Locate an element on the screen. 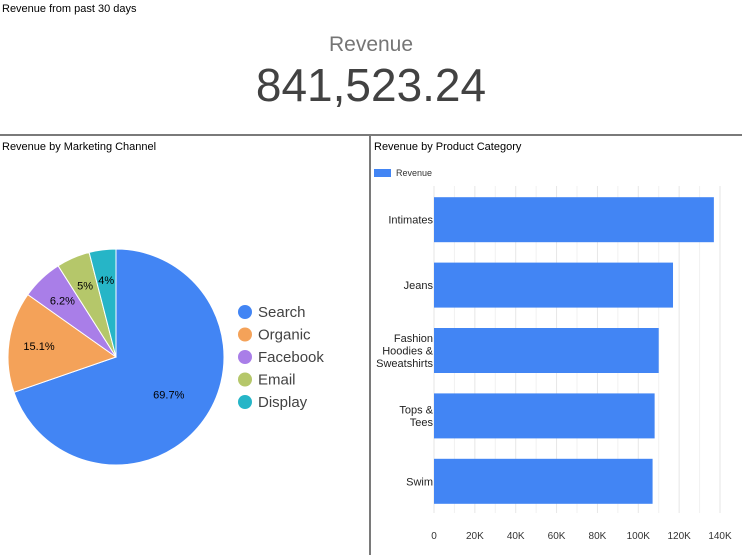 The height and width of the screenshot is (555, 742). kpi-panel-title: Revenue from past 30 days is located at coordinates (69, 9).